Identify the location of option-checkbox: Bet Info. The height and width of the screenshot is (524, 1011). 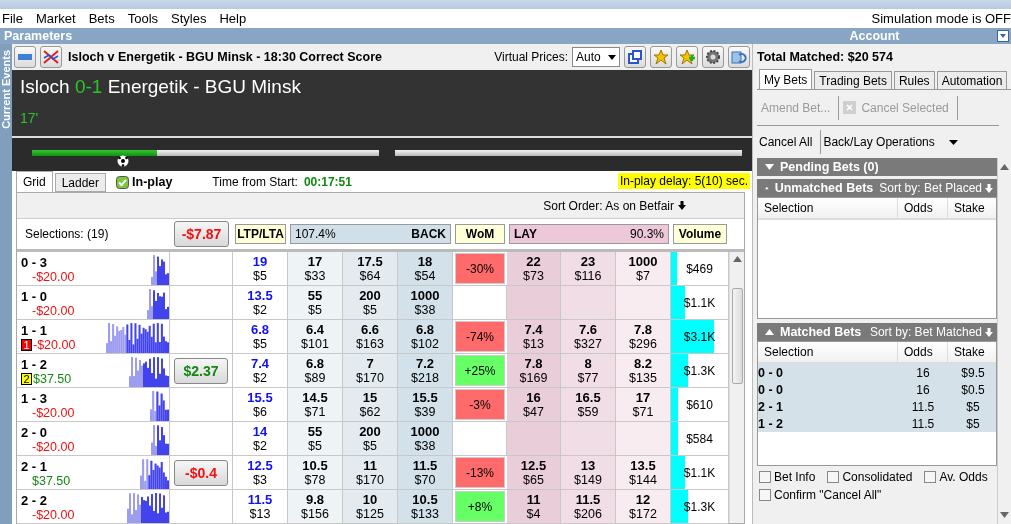
(787, 477).